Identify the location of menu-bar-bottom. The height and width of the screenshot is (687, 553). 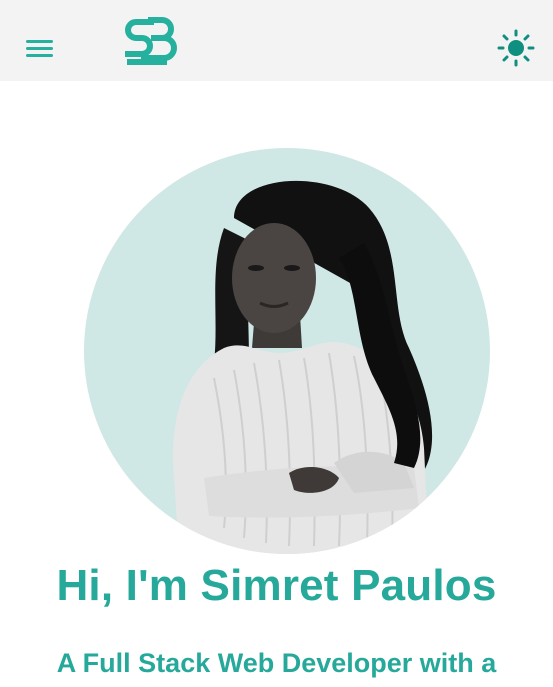
(39, 55).